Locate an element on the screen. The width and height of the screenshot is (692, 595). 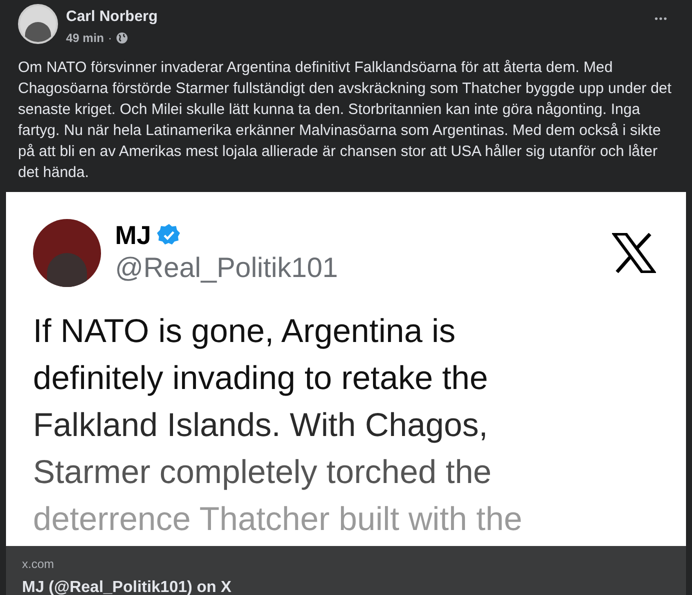
link-domain: x.com is located at coordinates (38, 564).